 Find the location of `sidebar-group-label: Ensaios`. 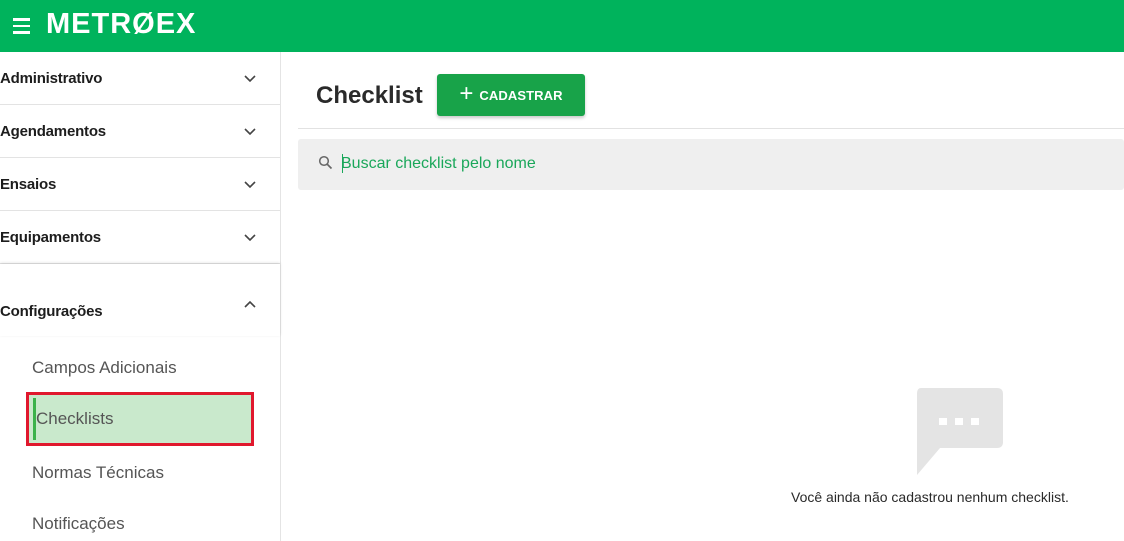

sidebar-group-label: Ensaios is located at coordinates (28, 184).